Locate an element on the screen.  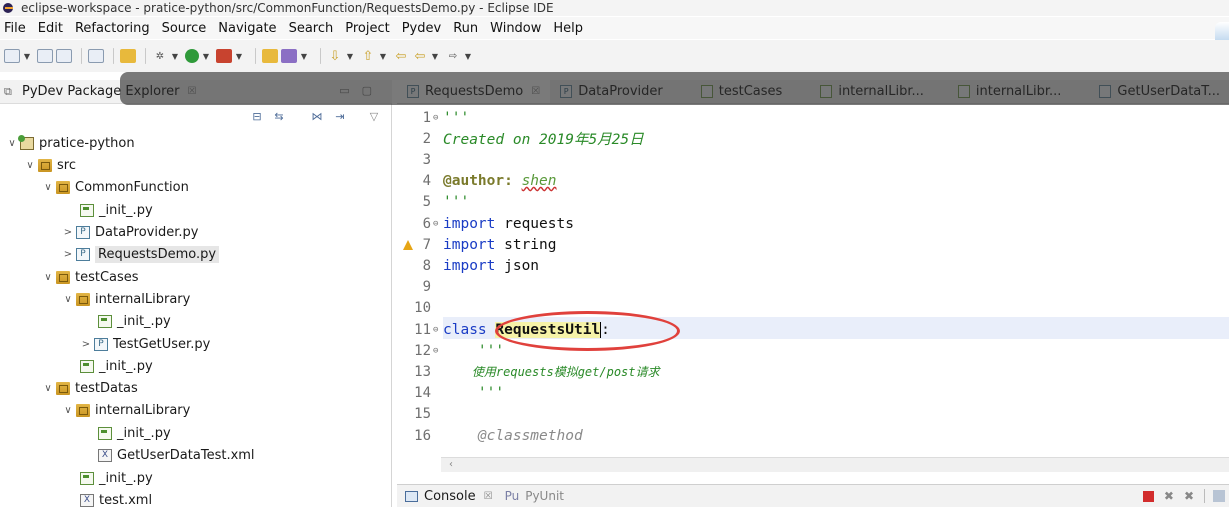
code-line: 10 is located at coordinates (813, 308).